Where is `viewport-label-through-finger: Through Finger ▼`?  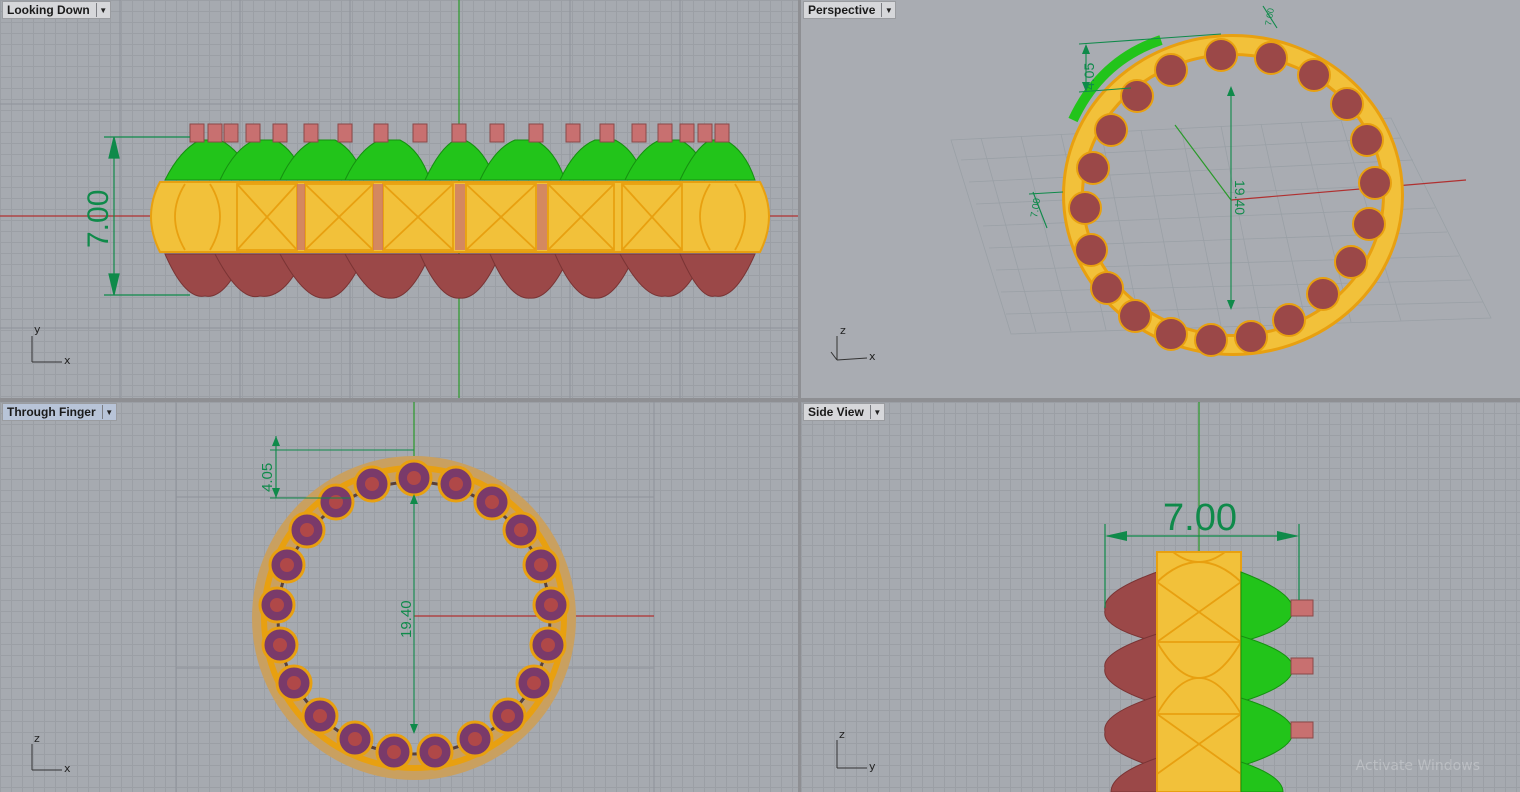
viewport-label-through-finger: Through Finger ▼ is located at coordinates (59, 412).